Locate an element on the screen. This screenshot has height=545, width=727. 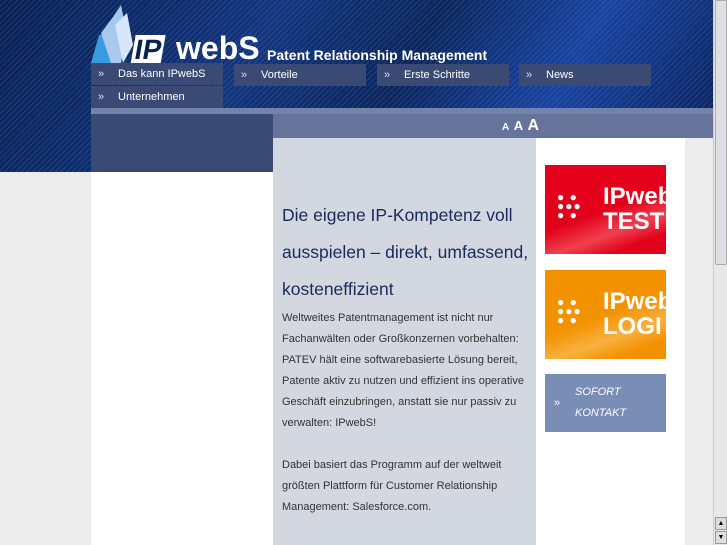
tagline: Patent Relationship Management is located at coordinates (377, 55).